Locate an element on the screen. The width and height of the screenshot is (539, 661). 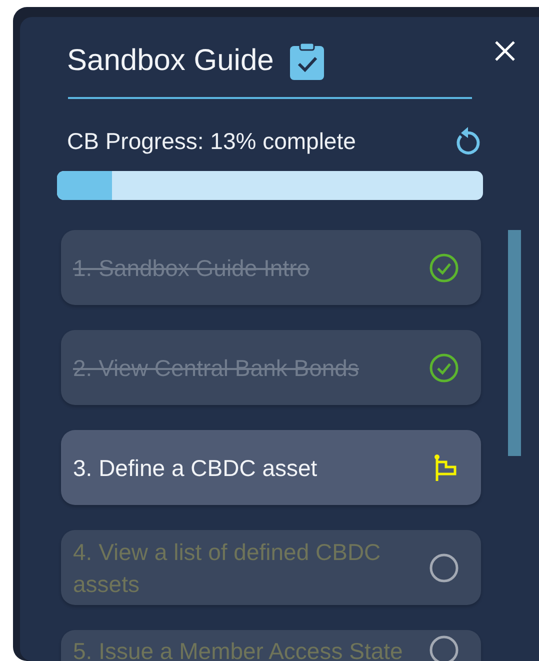
panel-title: Sandbox Guide is located at coordinates (170, 61).